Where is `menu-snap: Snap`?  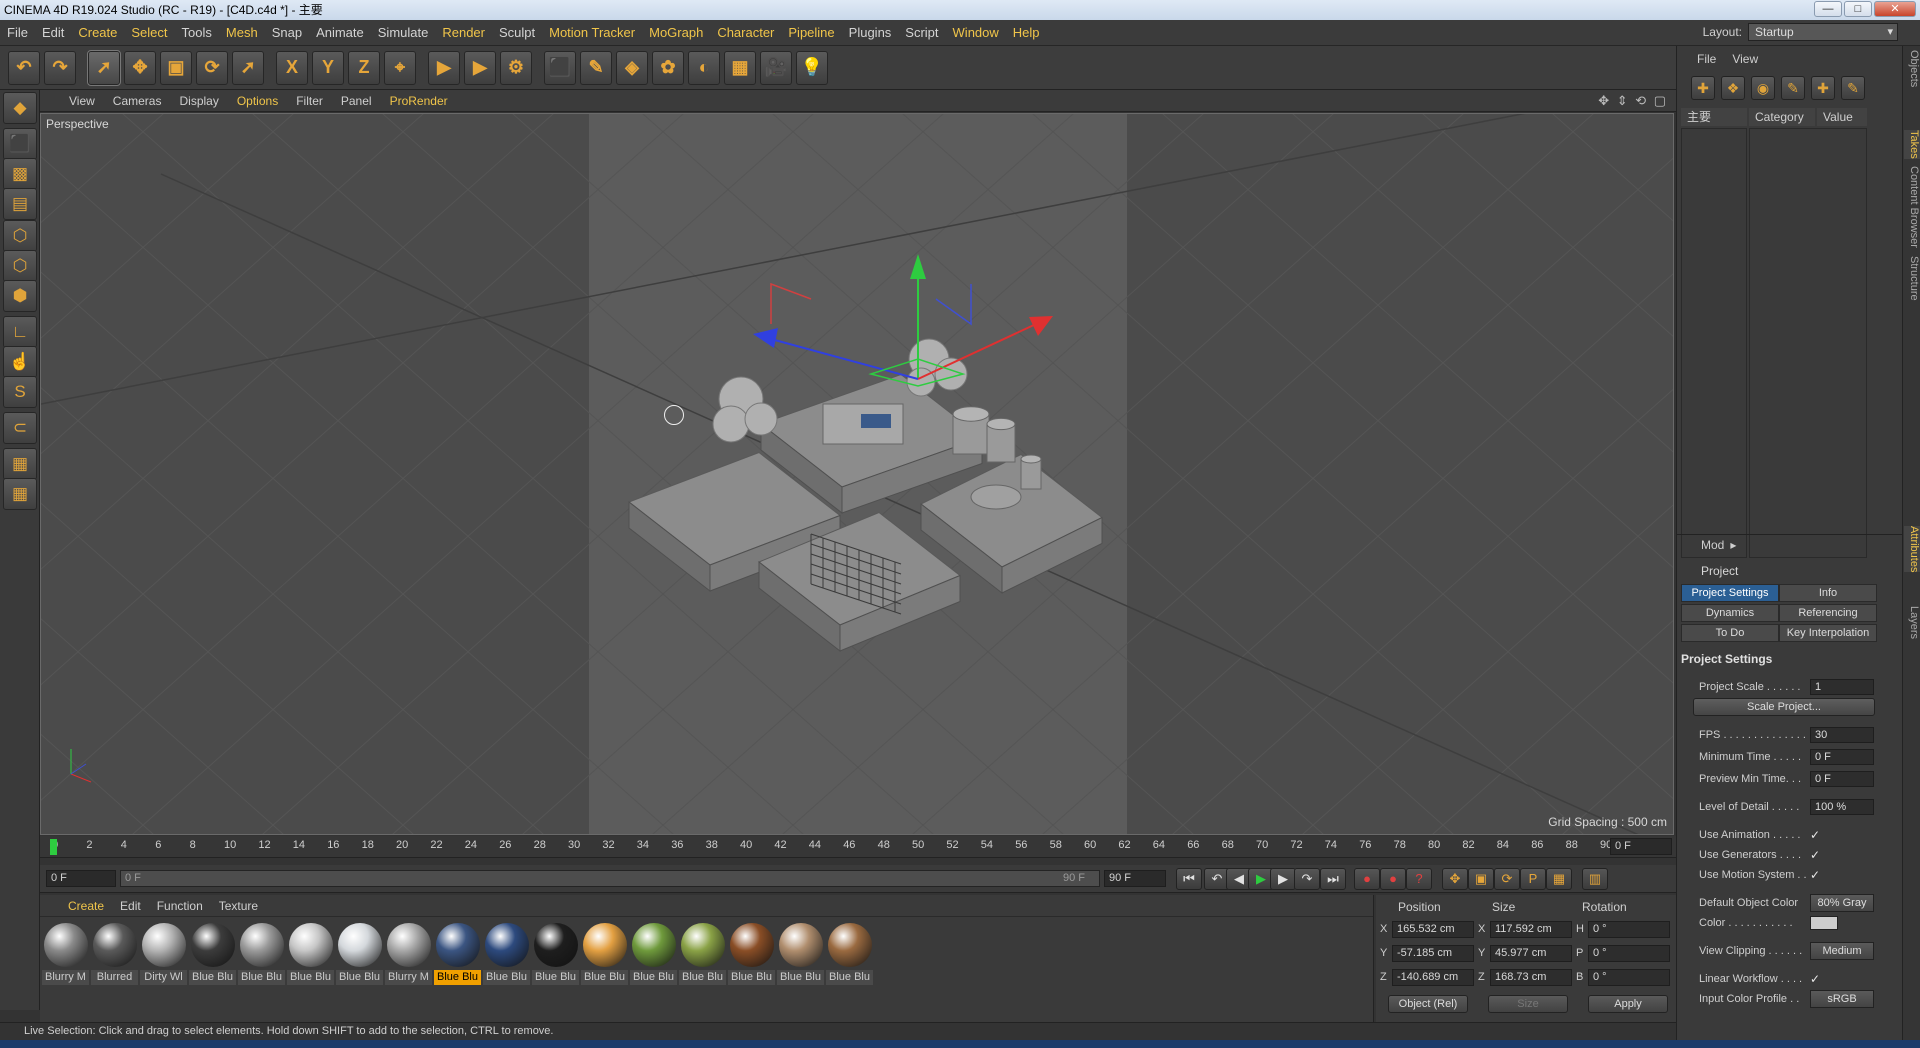 menu-snap: Snap is located at coordinates (287, 32).